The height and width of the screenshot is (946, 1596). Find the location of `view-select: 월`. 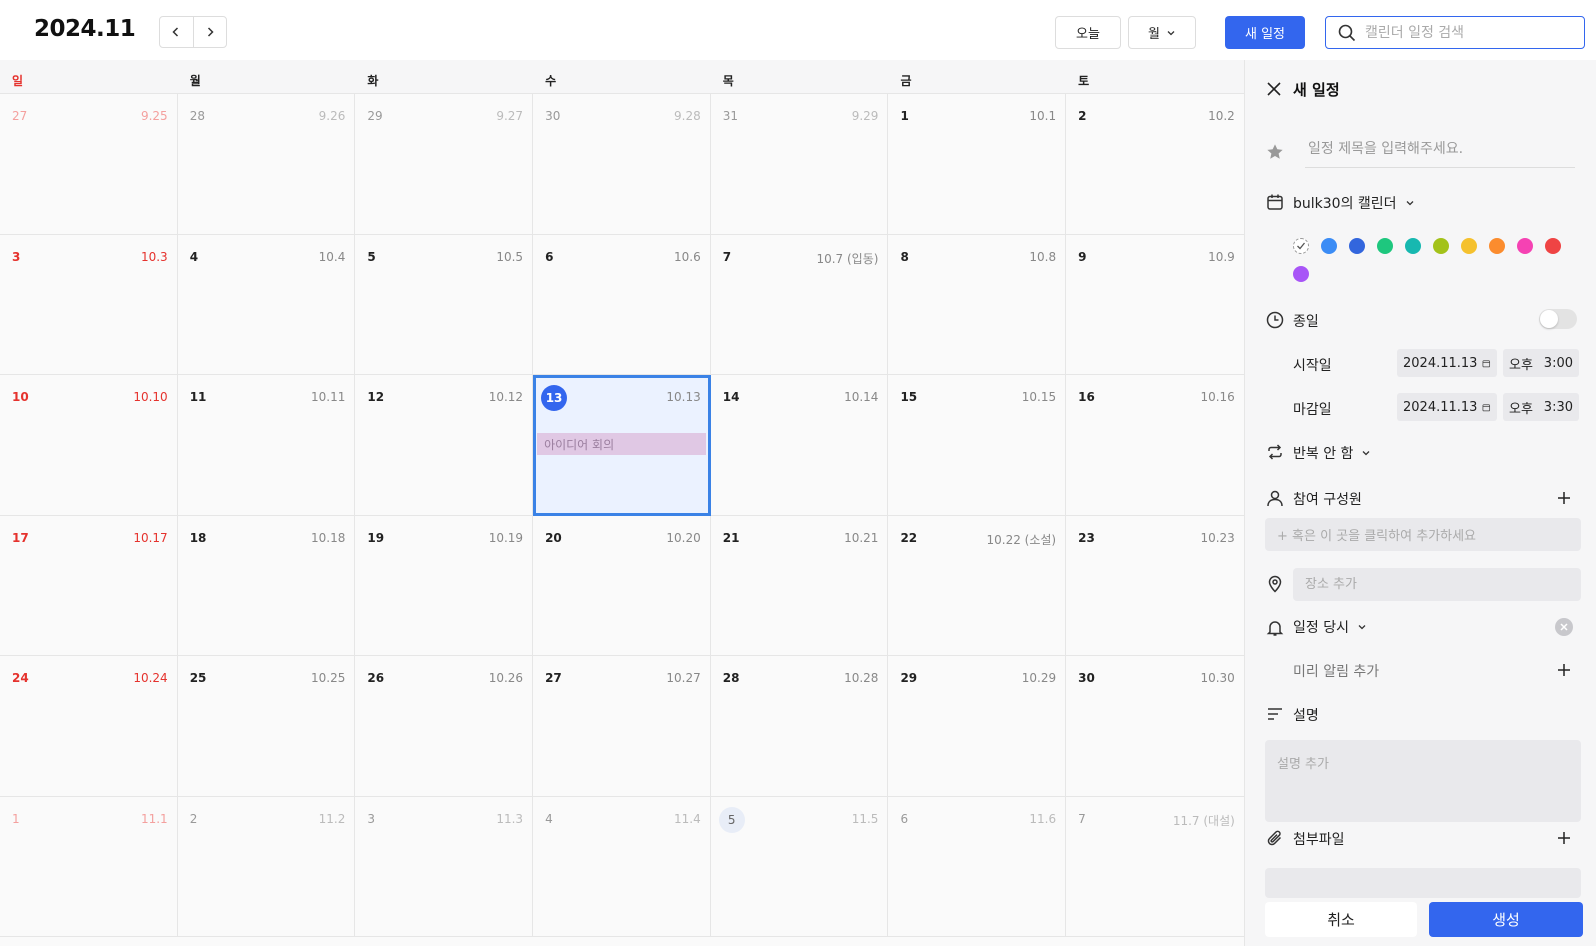

view-select: 월 is located at coordinates (1162, 32).